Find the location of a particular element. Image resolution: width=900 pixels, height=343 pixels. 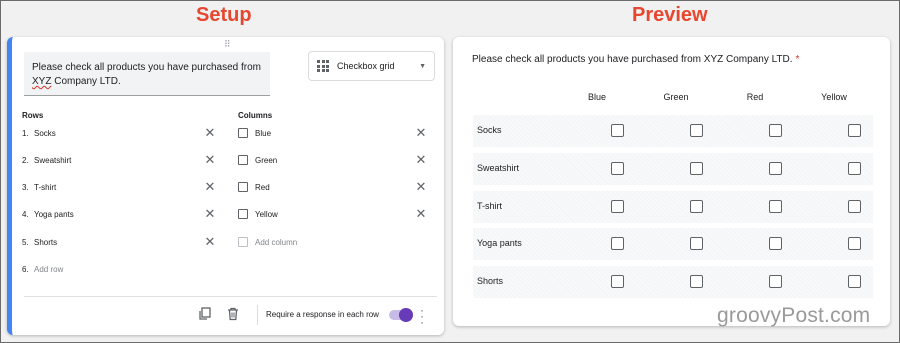

footer-separator is located at coordinates (257, 315).